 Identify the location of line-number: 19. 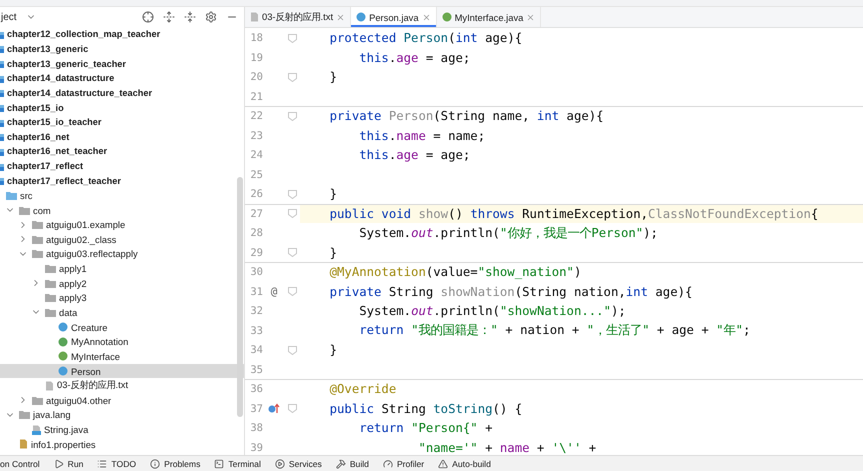
(256, 58).